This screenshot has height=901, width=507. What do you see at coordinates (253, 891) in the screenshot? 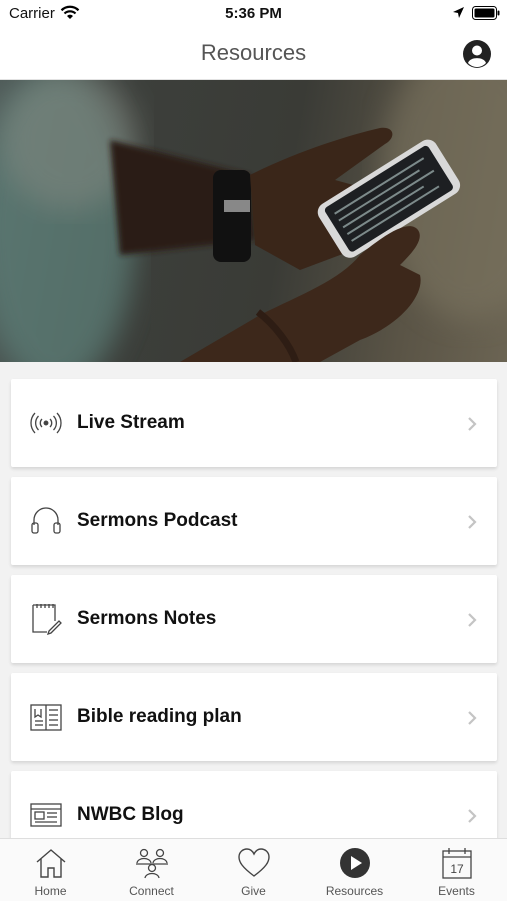
I see `tab-label: Give` at bounding box center [253, 891].